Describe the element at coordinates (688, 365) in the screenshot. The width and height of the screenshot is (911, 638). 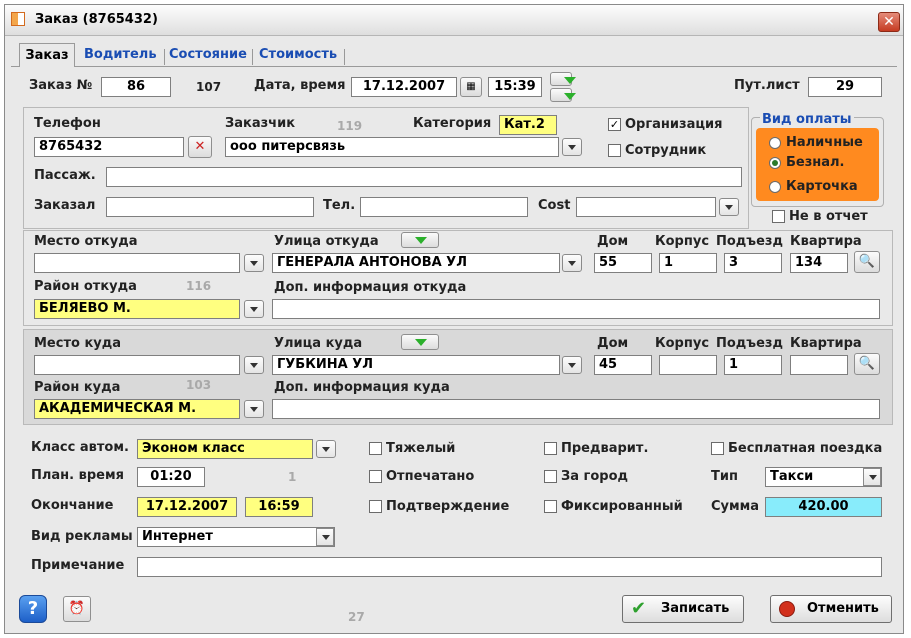
I see `to-building-field` at that location.